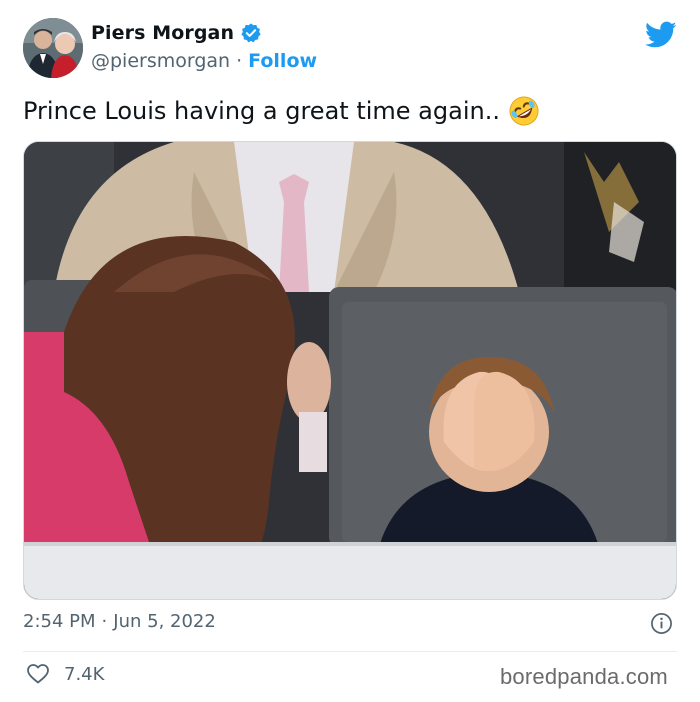  What do you see at coordinates (524, 111) in the screenshot?
I see `rofl-emoji-icon` at bounding box center [524, 111].